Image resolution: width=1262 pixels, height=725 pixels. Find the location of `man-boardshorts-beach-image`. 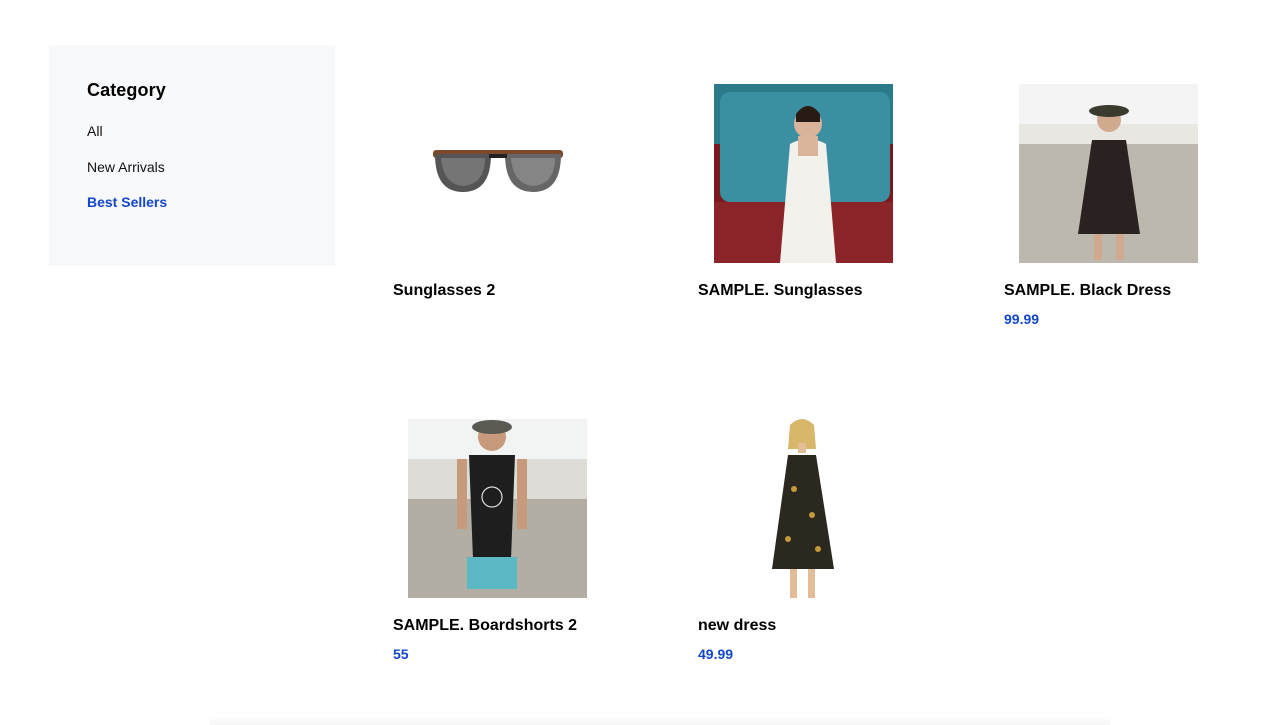

man-boardshorts-beach-image is located at coordinates (497, 508).